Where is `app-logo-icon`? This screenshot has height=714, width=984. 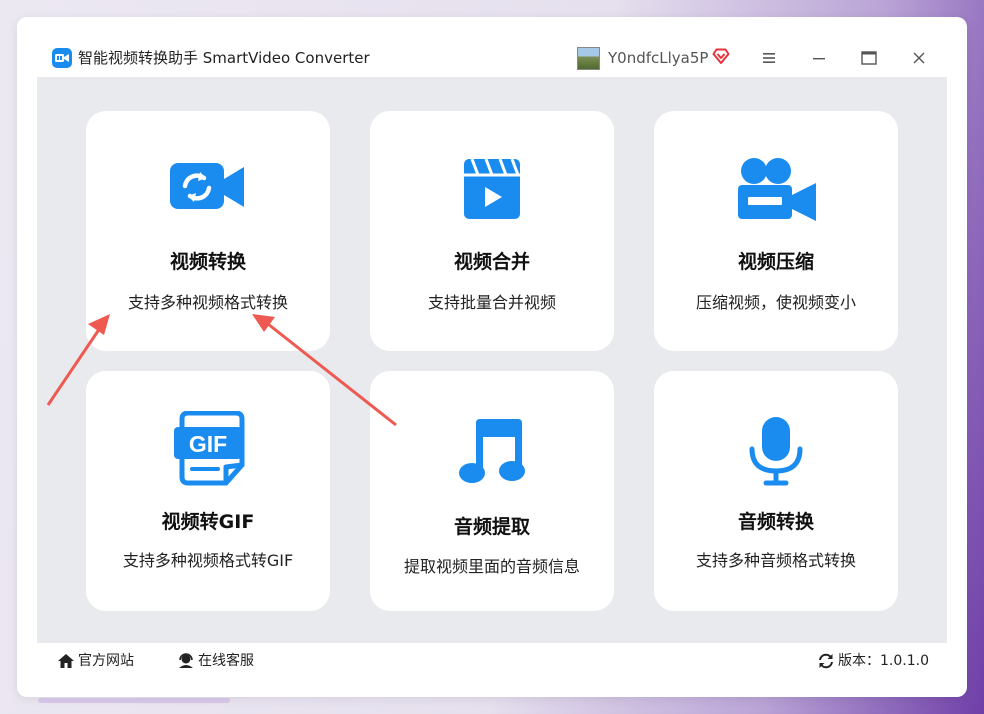 app-logo-icon is located at coordinates (62, 58).